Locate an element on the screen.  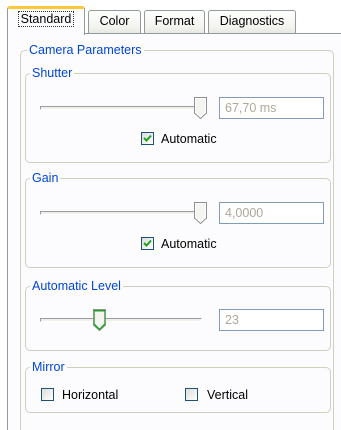
shutter-automatic-label: Automatic is located at coordinates (189, 139).